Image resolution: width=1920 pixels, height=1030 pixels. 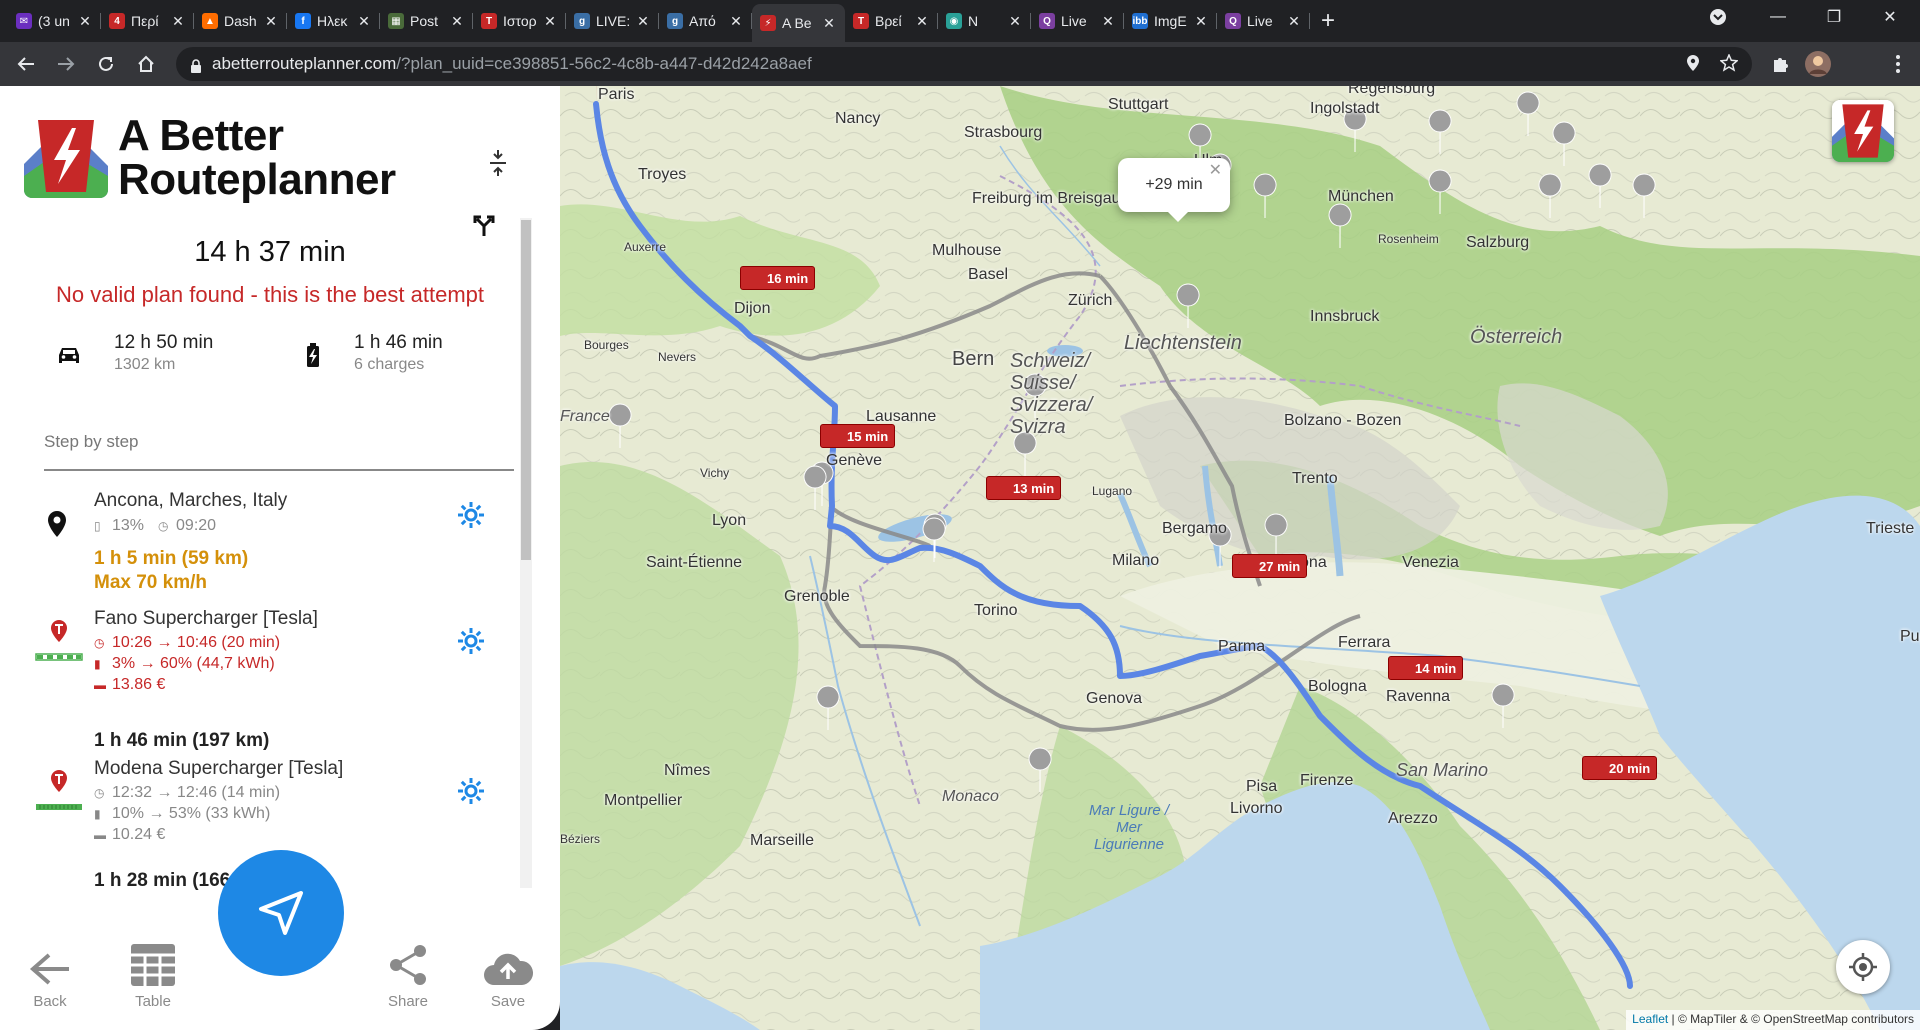 I want to click on tesla-icon: T, so click(x=861, y=21).